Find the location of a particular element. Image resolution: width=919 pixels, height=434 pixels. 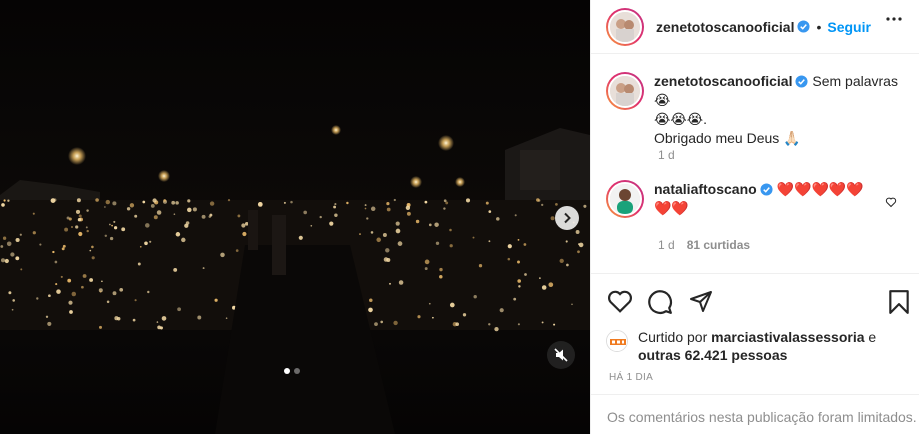

comment-likes-count: 81 curtidas is located at coordinates (718, 245).